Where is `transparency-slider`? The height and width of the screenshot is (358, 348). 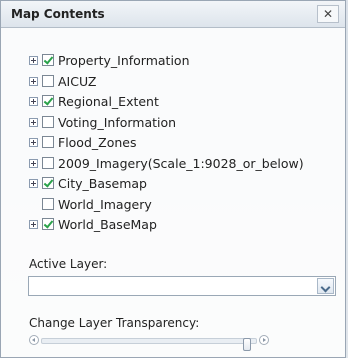
transparency-slider is located at coordinates (149, 342).